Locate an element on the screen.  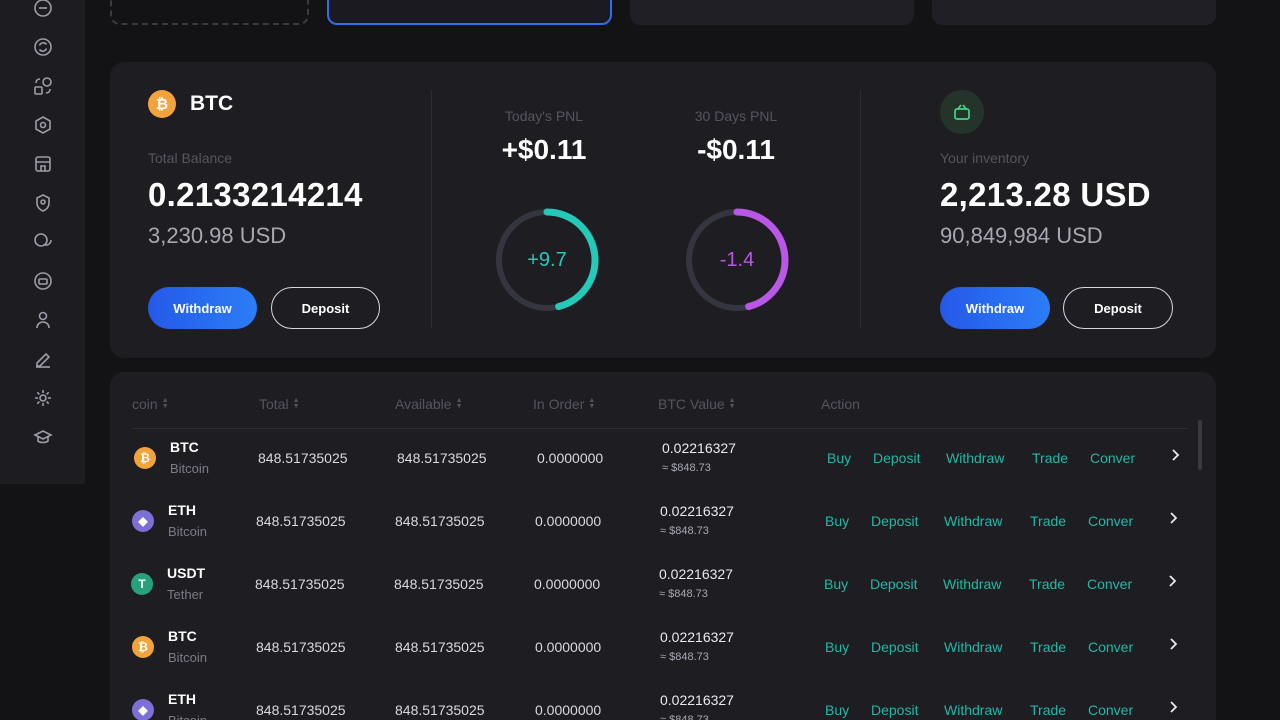
inventory-usd: 90,849,984 USD is located at coordinates (1021, 235).